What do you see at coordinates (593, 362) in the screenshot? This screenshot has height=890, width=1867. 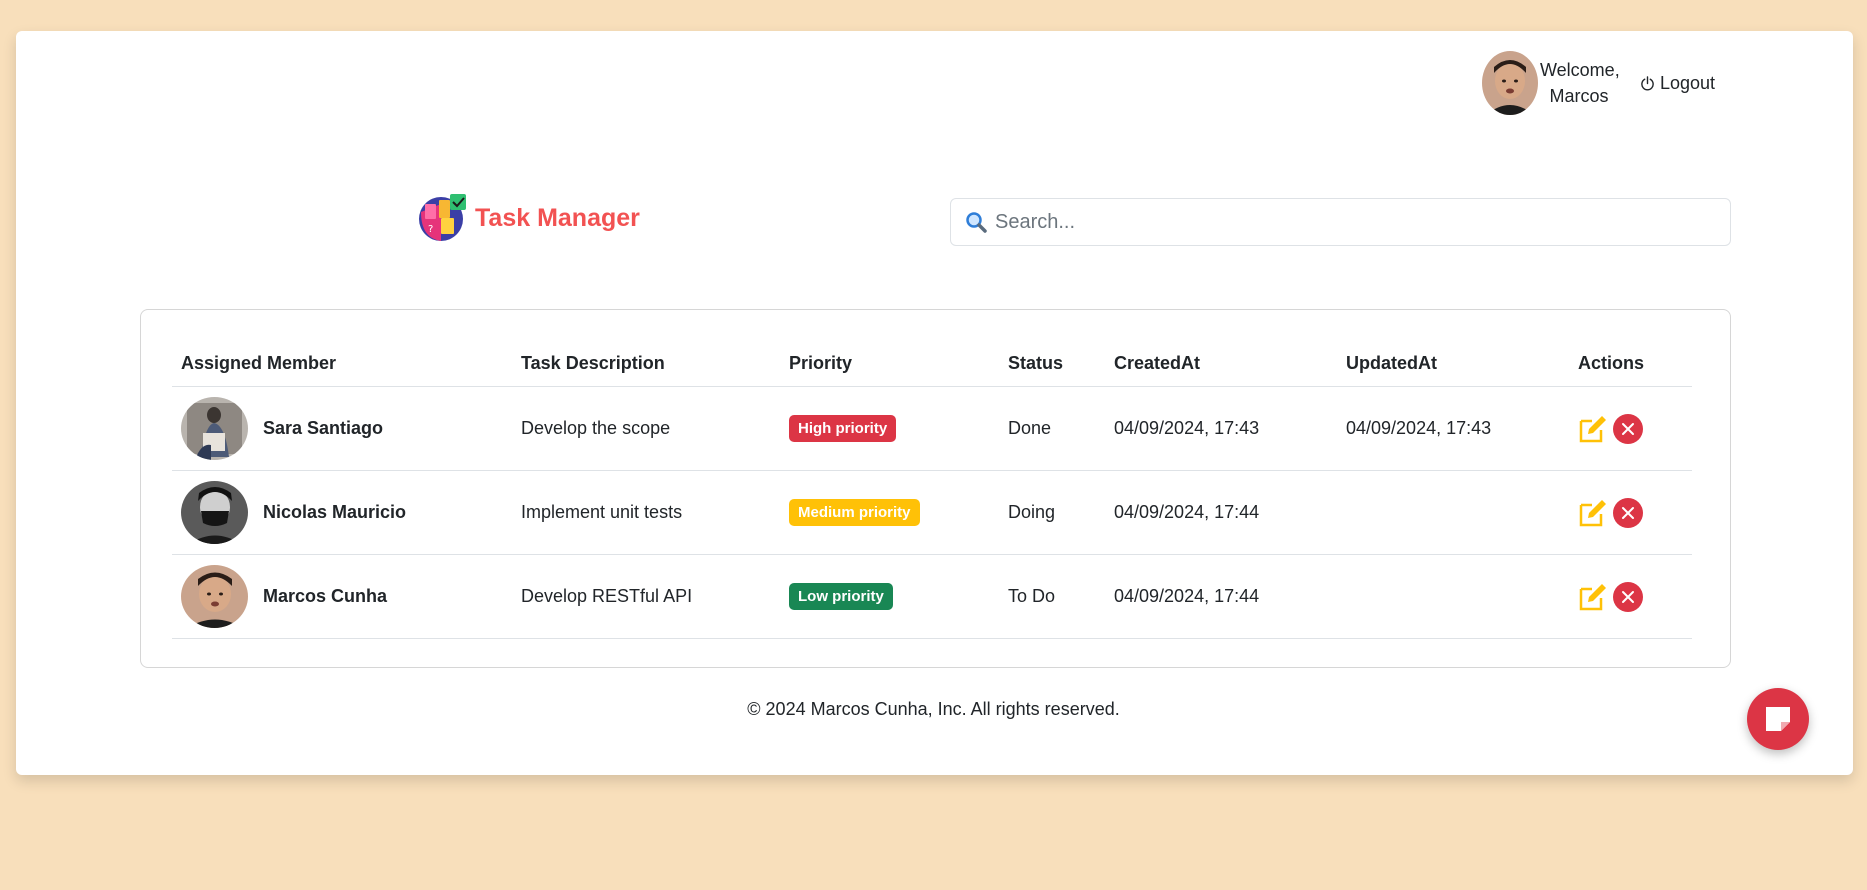 I see `column-header-task-description: Task Description` at bounding box center [593, 362].